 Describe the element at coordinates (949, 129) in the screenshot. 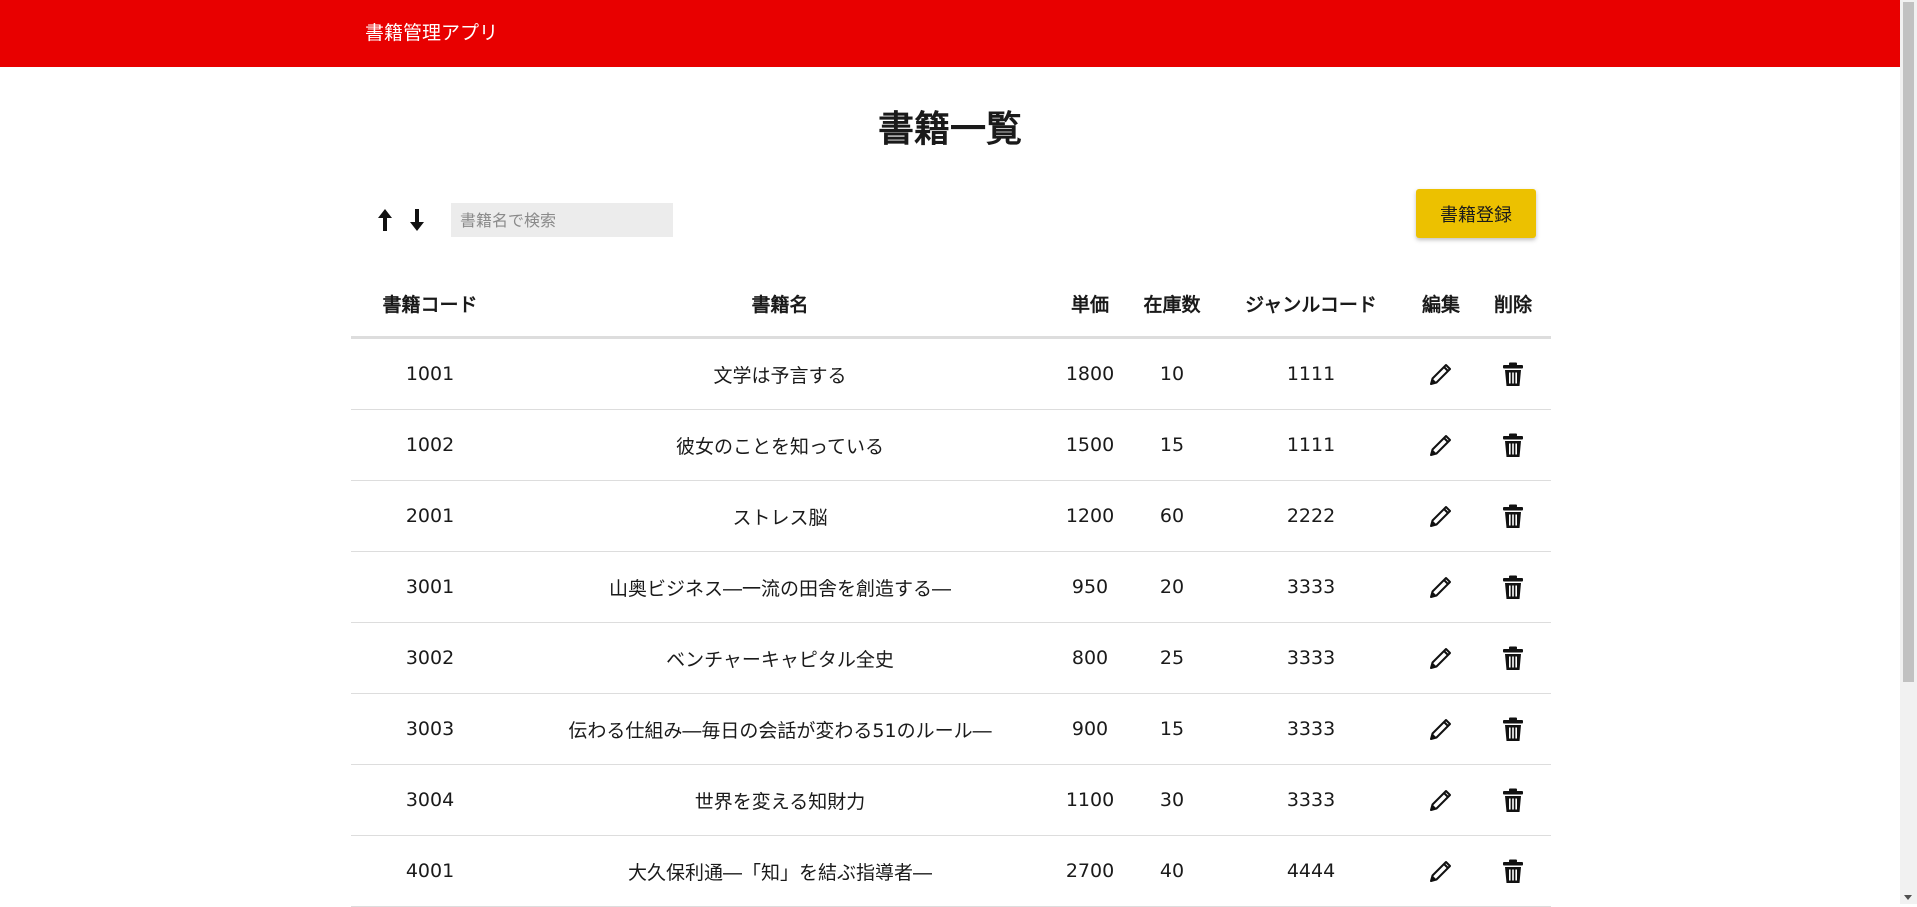

I see `page-title: 書籍一覧` at that location.